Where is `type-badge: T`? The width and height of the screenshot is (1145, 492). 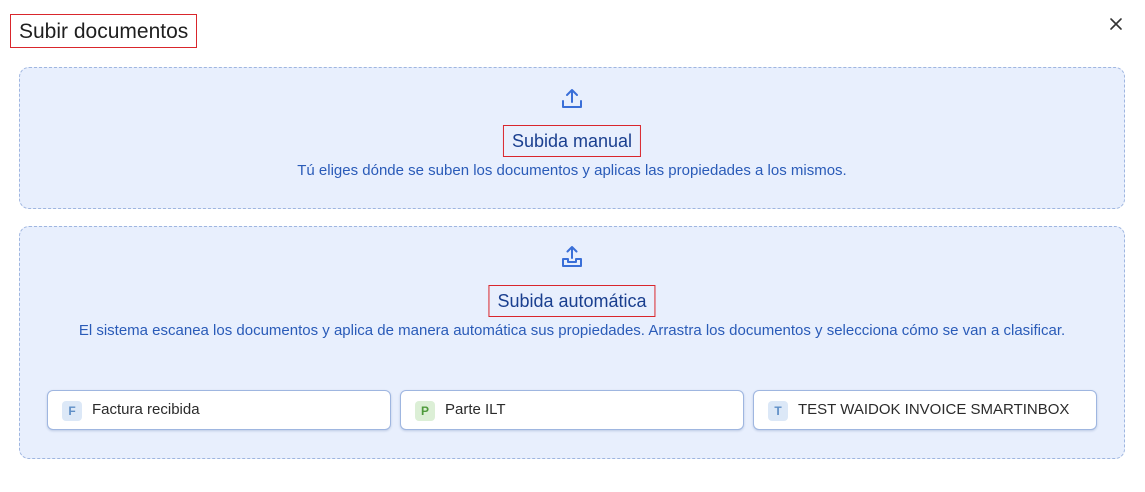 type-badge: T is located at coordinates (778, 411).